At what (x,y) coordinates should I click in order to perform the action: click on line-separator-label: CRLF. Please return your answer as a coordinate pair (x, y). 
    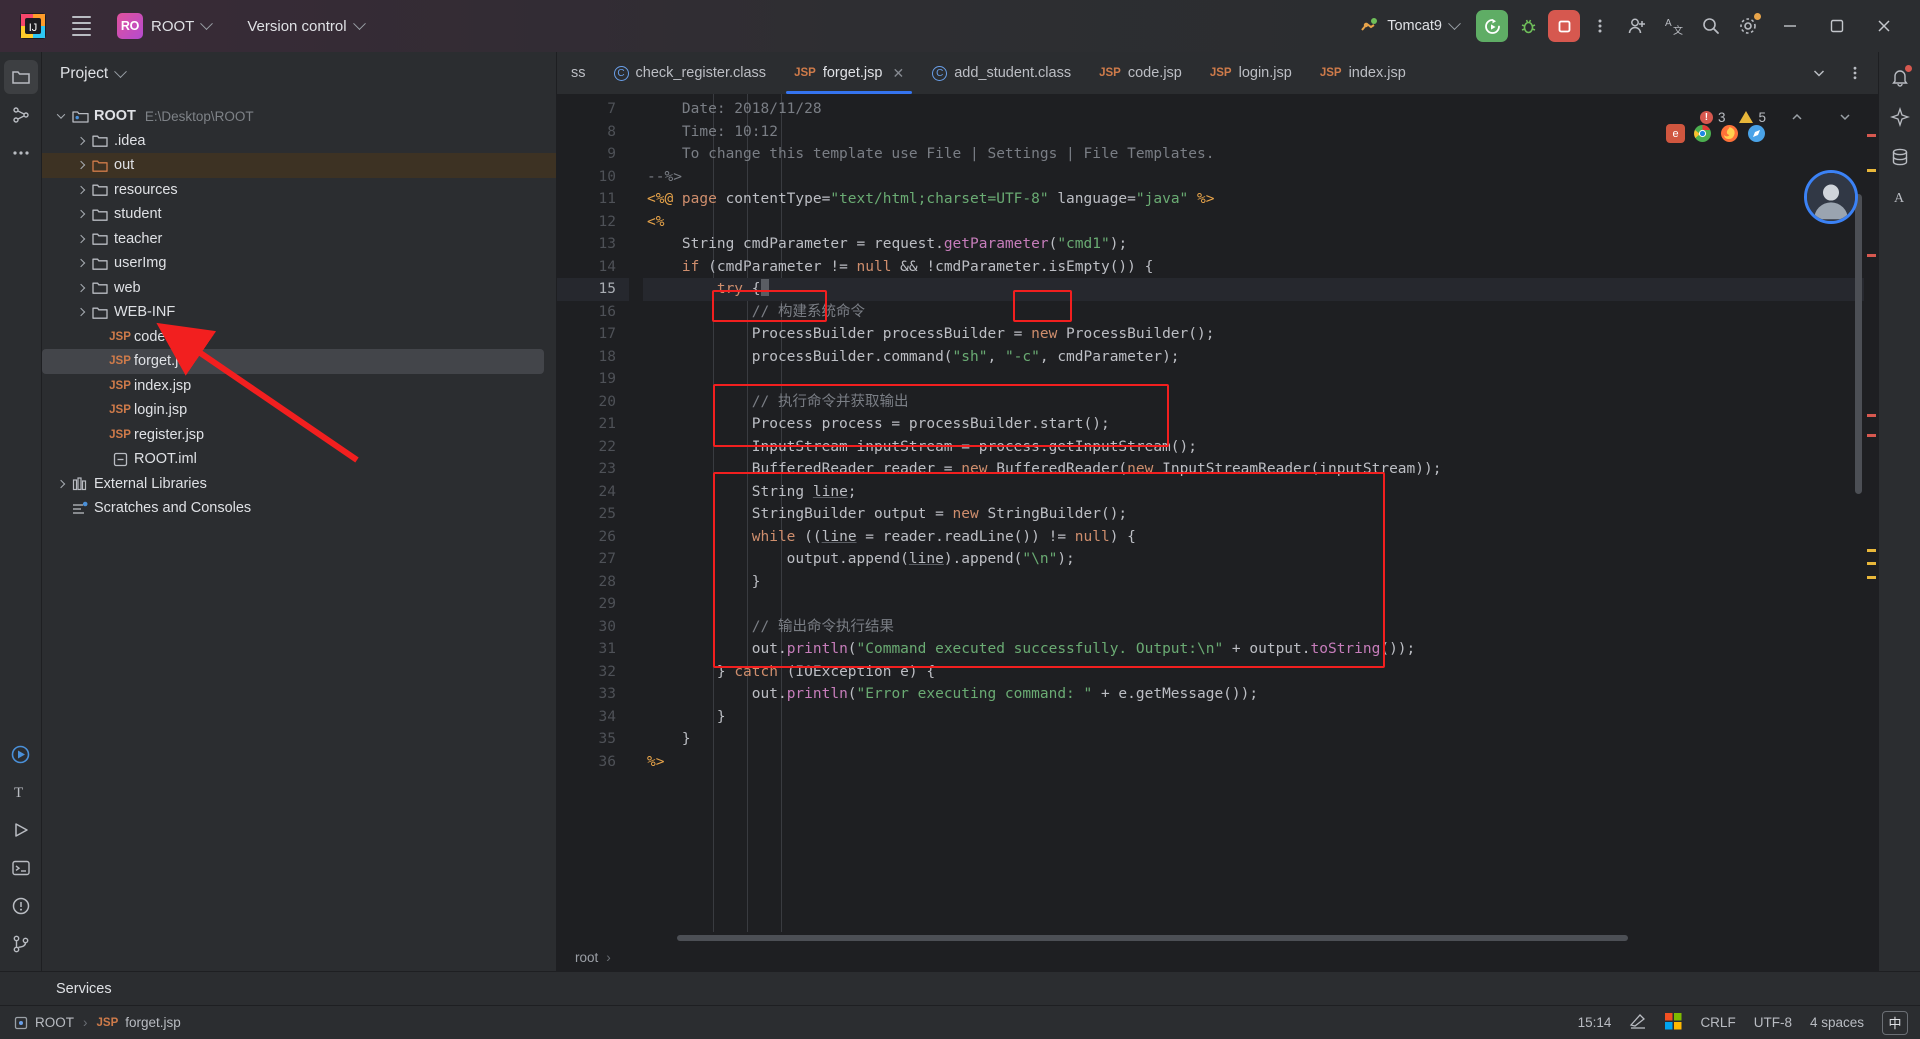
    Looking at the image, I should click on (1717, 1022).